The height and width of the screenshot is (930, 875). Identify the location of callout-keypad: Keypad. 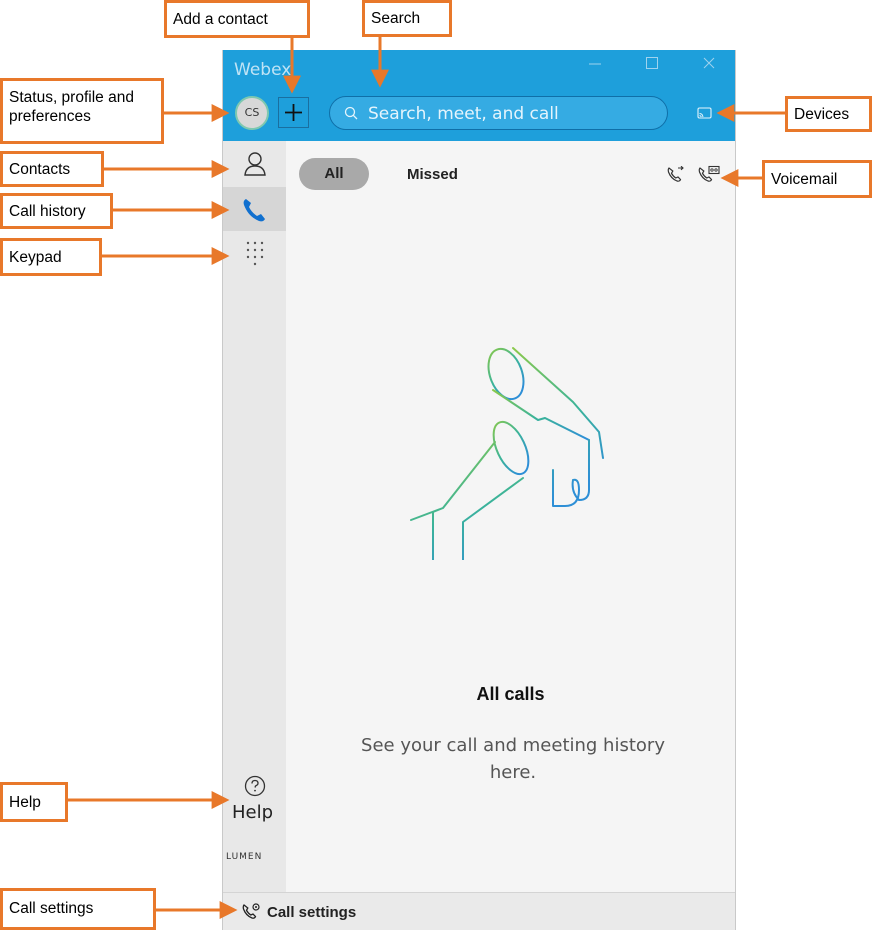
(51, 257).